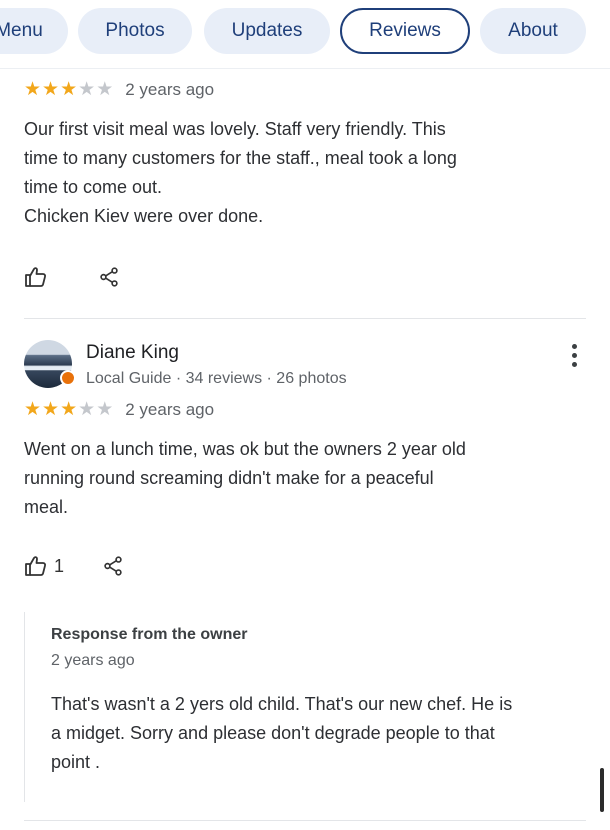 This screenshot has width=610, height=830. I want to click on response-title: Response from the owner, so click(149, 634).